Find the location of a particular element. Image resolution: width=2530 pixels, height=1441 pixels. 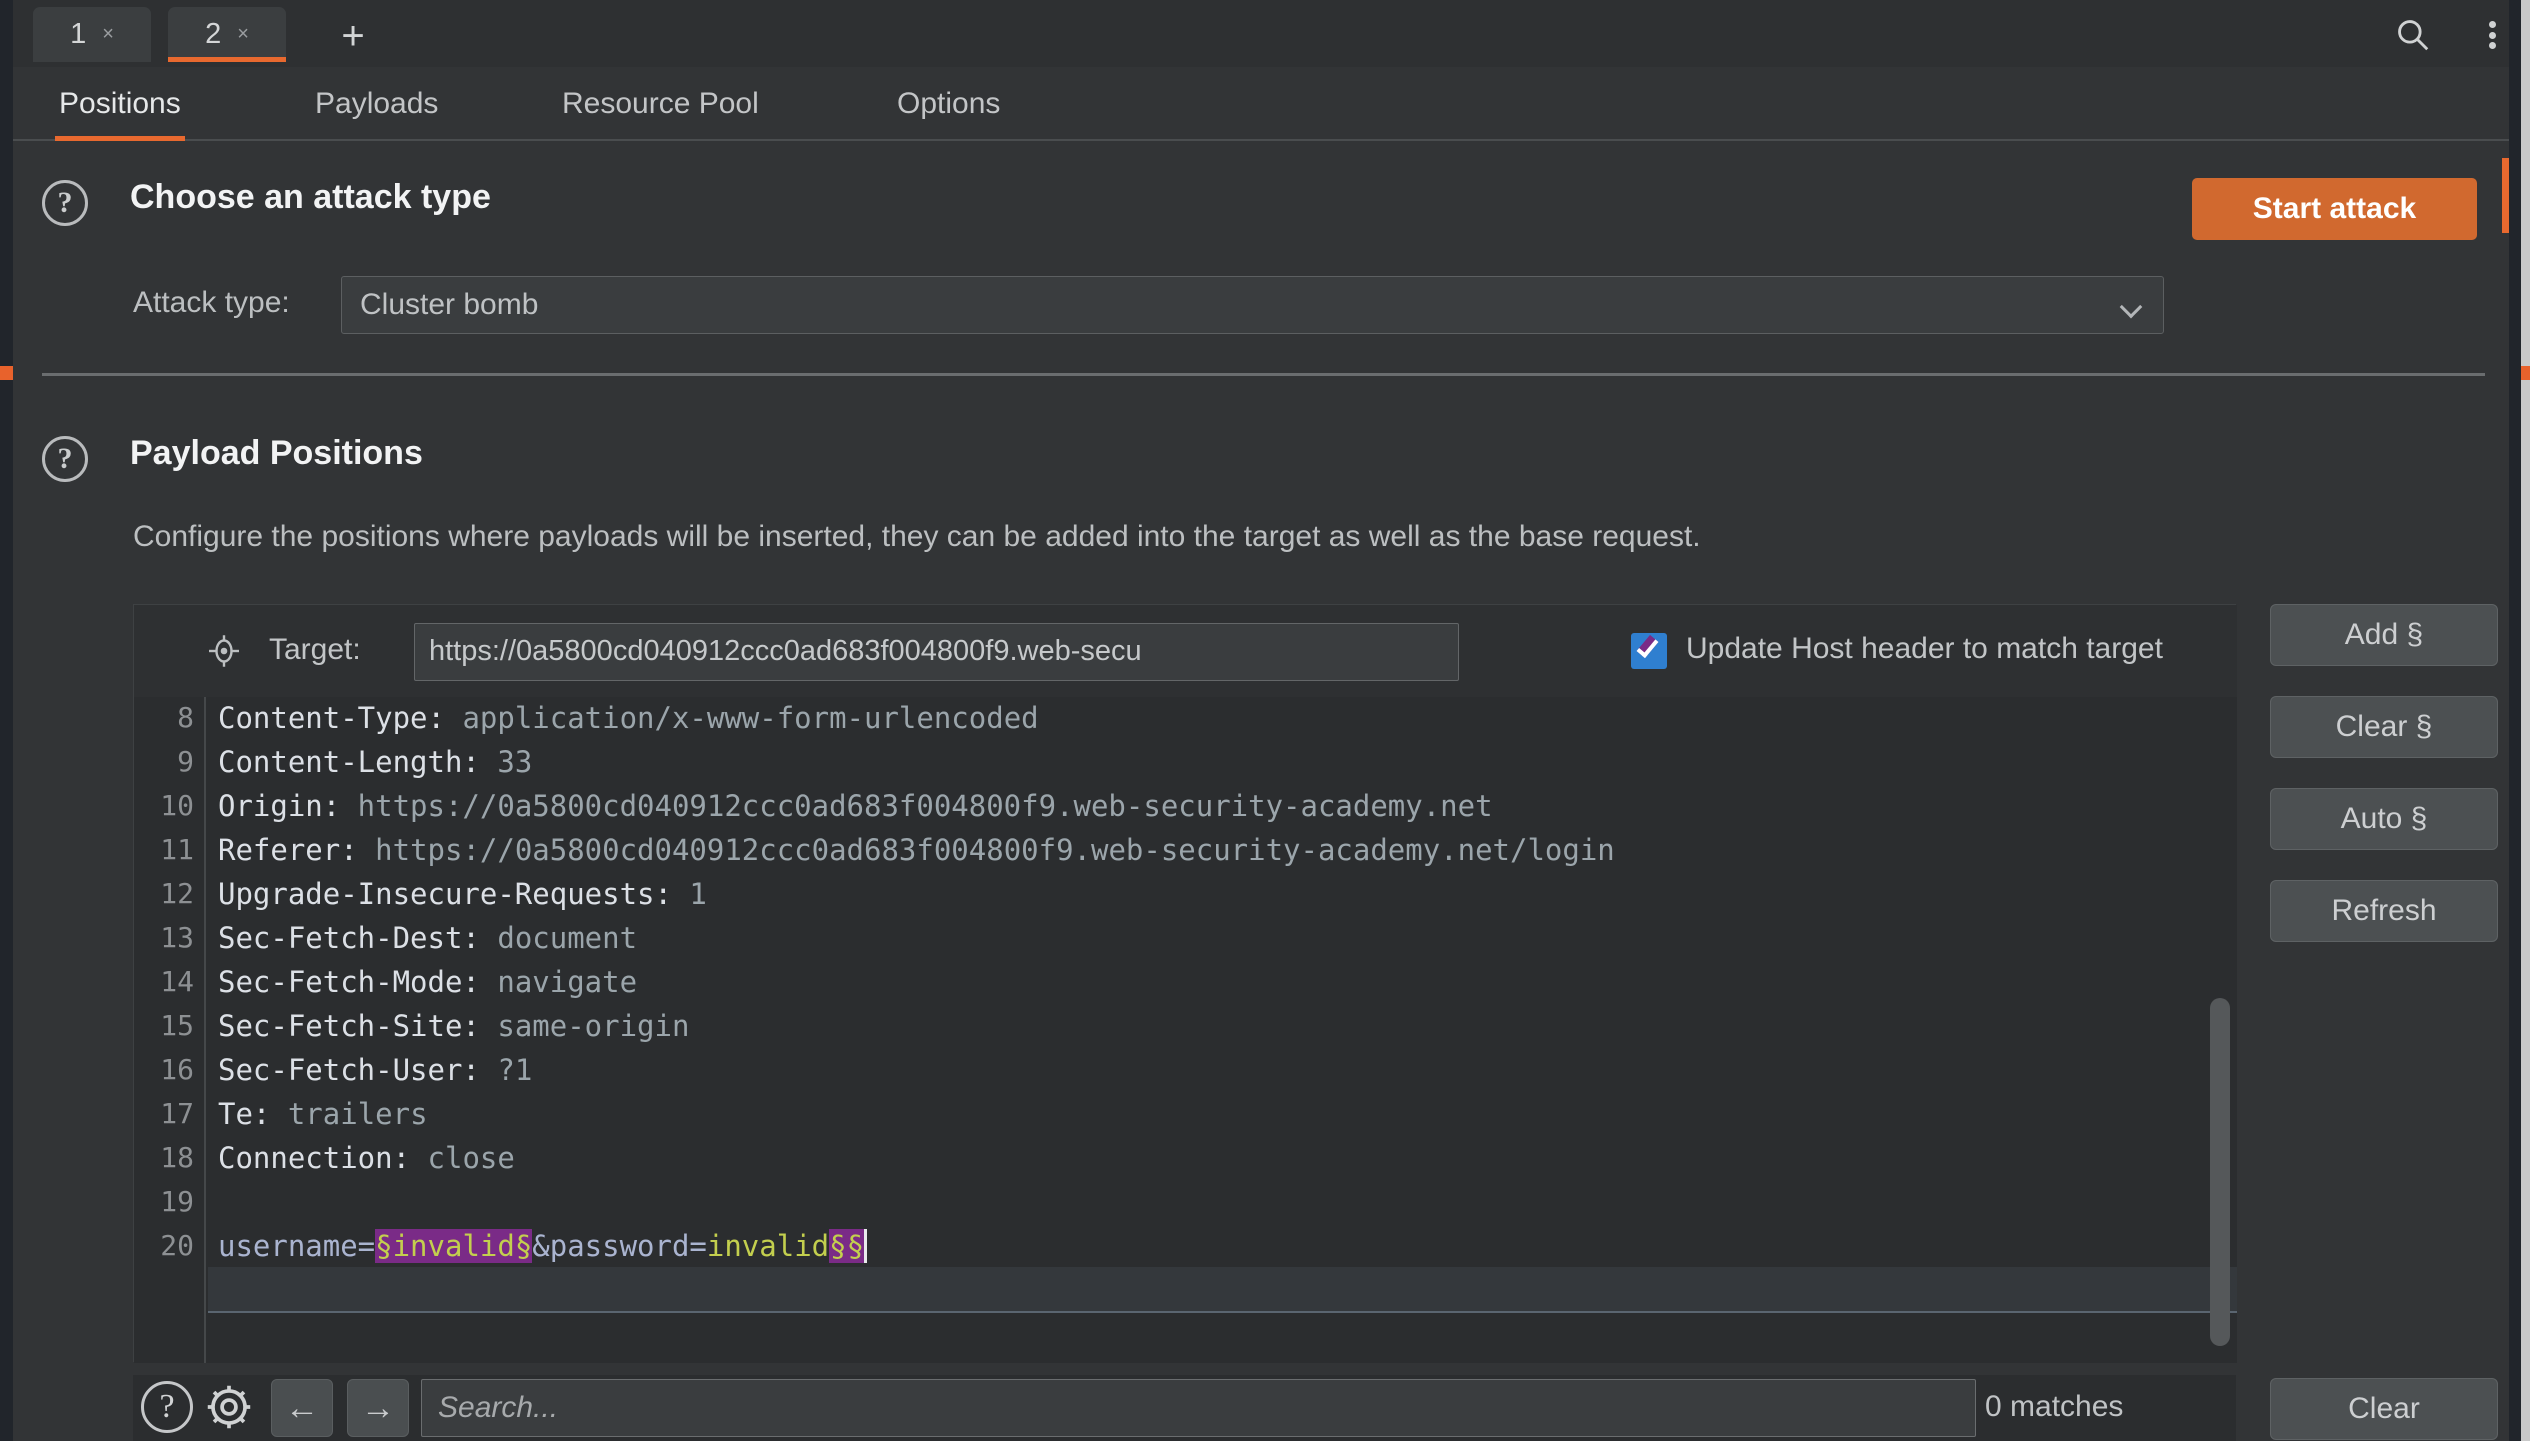

text-cursor is located at coordinates (866, 1246).